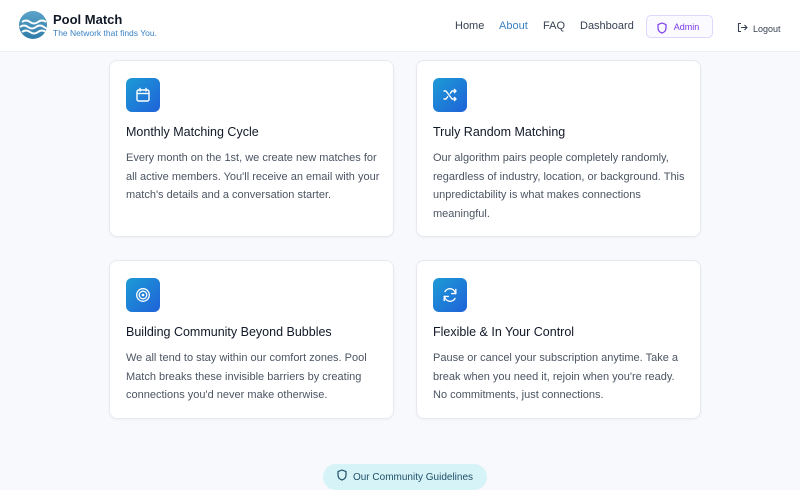 The width and height of the screenshot is (800, 490). What do you see at coordinates (143, 95) in the screenshot?
I see `calendar-icon` at bounding box center [143, 95].